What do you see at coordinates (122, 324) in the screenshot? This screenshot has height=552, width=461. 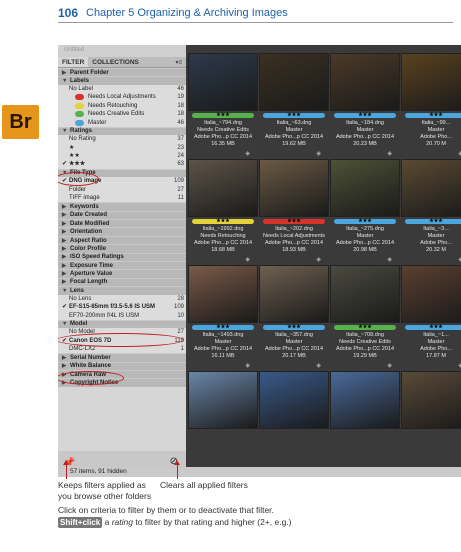 I see `filter-section-header: ▼ Model` at bounding box center [122, 324].